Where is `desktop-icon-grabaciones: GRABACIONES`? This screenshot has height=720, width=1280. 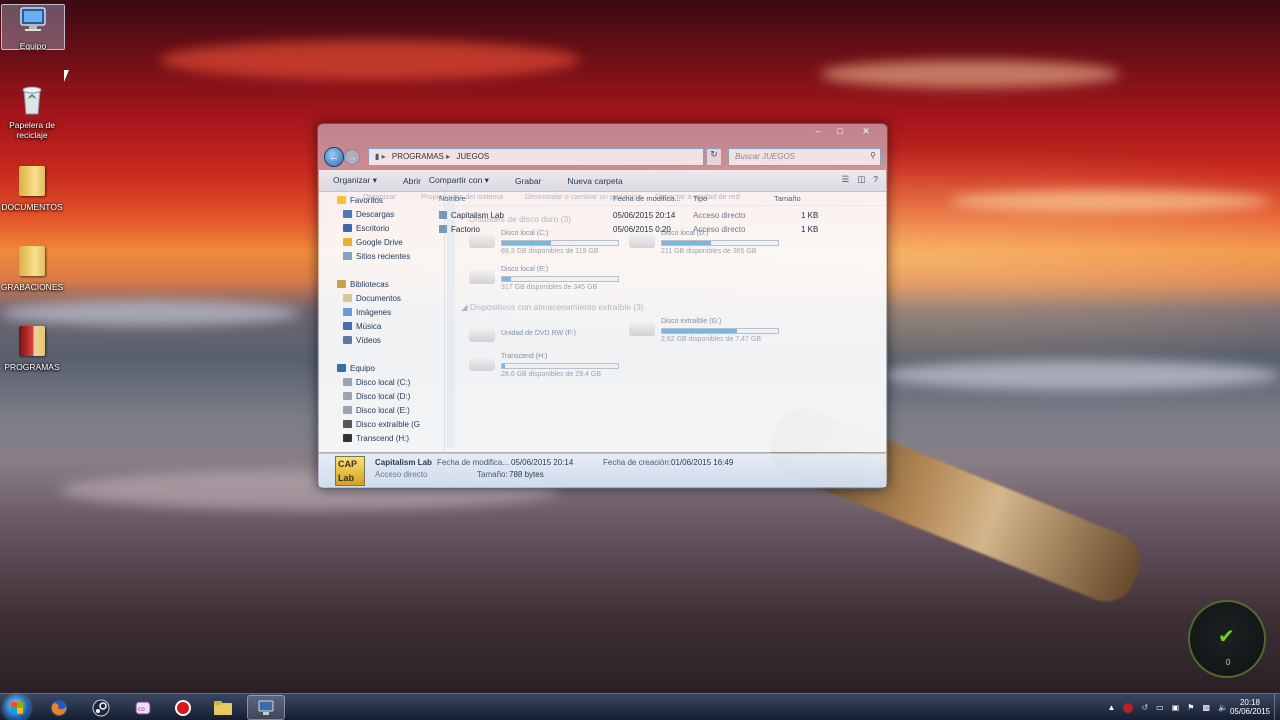 desktop-icon-grabaciones: GRABACIONES is located at coordinates (32, 268).